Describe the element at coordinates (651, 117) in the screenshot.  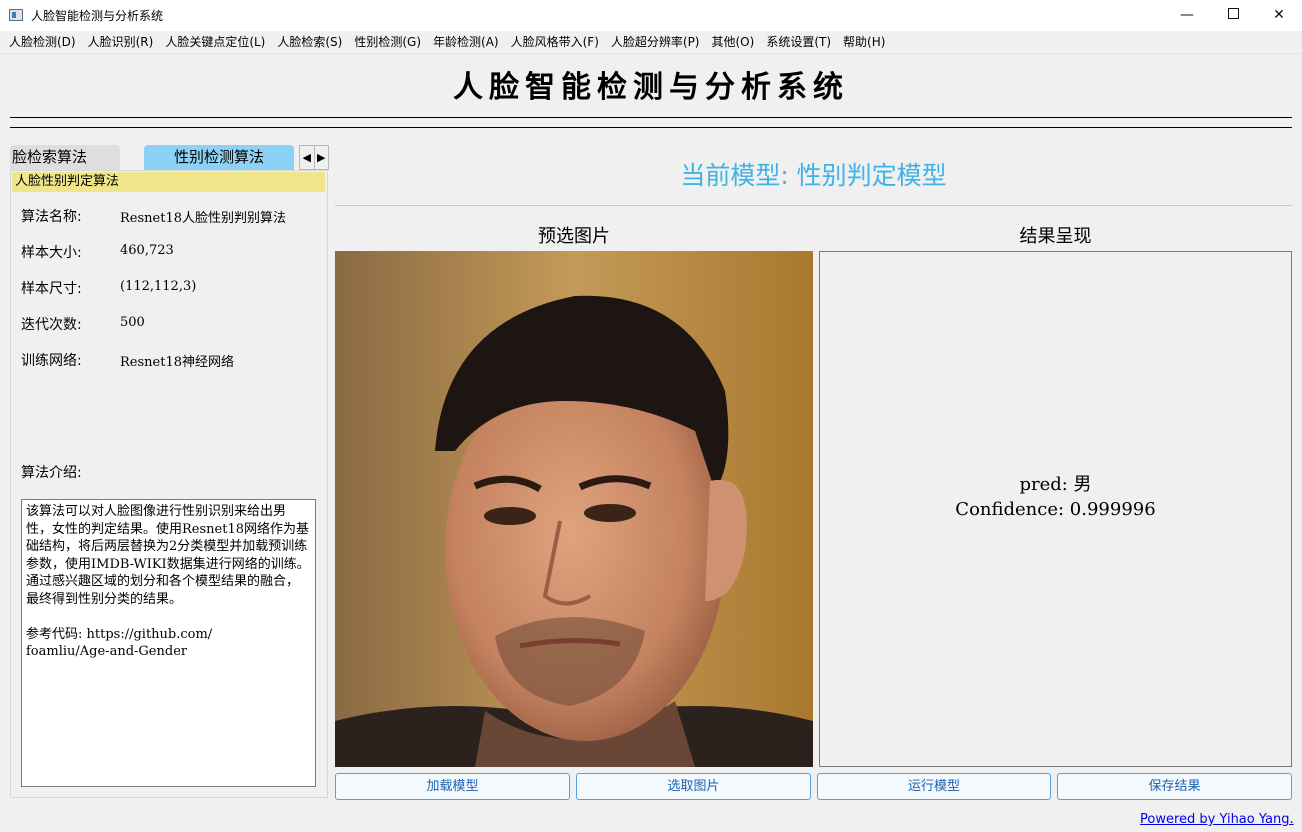
I see `header-divider-top` at that location.